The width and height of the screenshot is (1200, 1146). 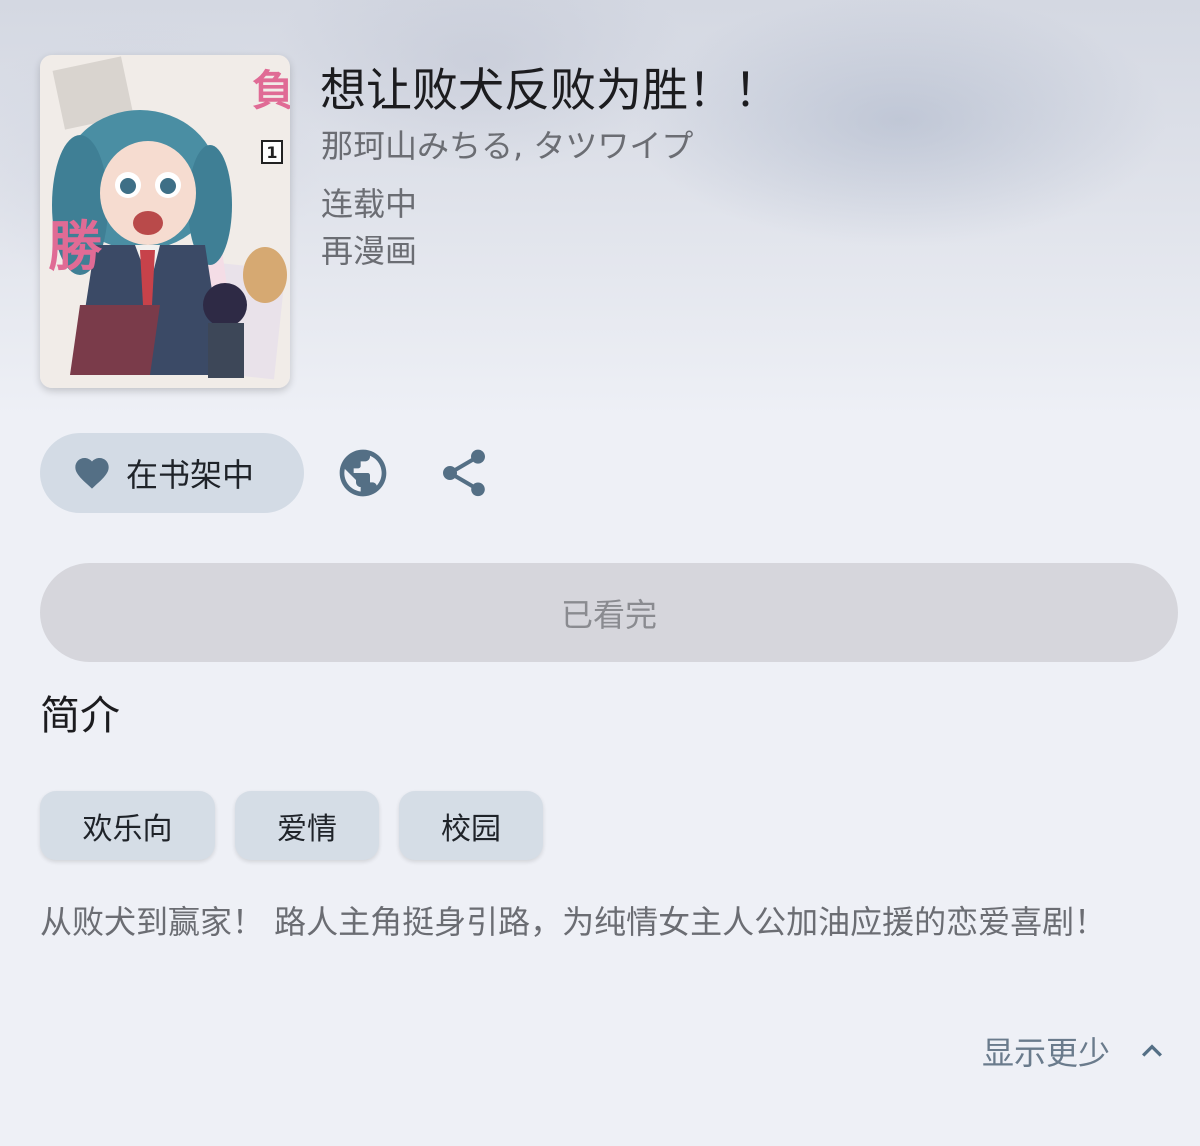 I want to click on tag-chip: 爱情, so click(x=307, y=825).